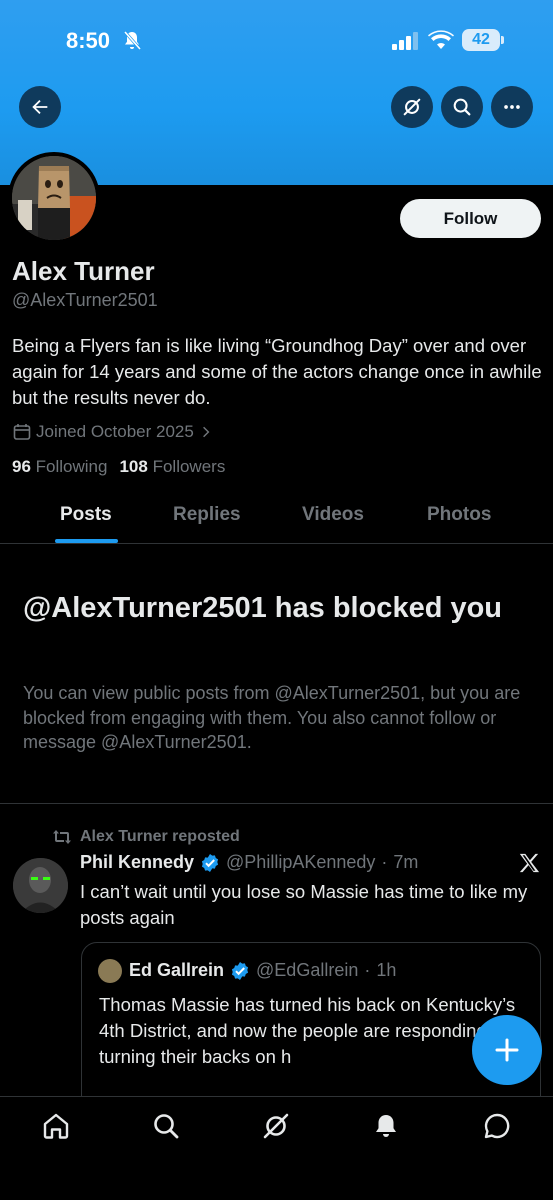 The height and width of the screenshot is (1200, 553). I want to click on more-icon, so click(512, 107).